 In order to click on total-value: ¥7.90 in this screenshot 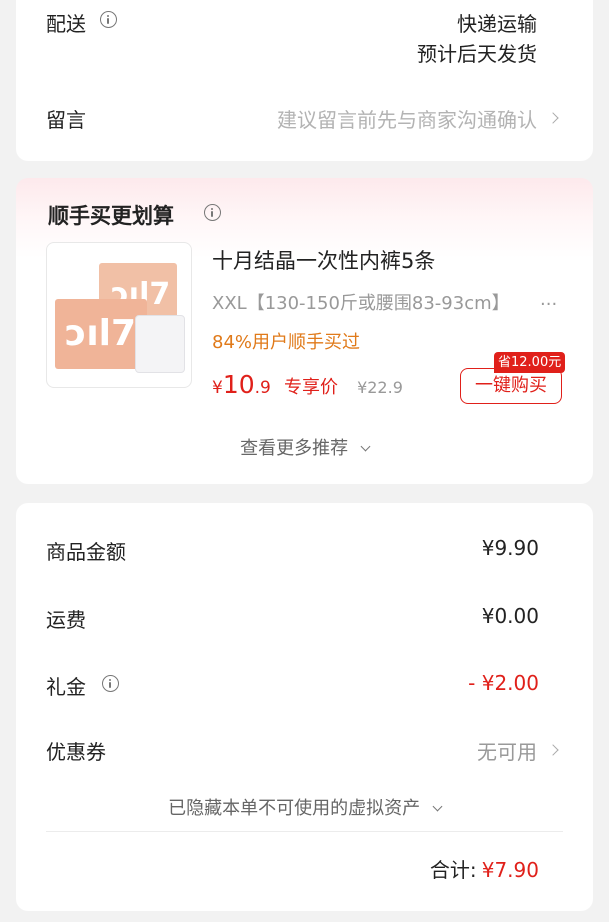, I will do `click(510, 870)`.